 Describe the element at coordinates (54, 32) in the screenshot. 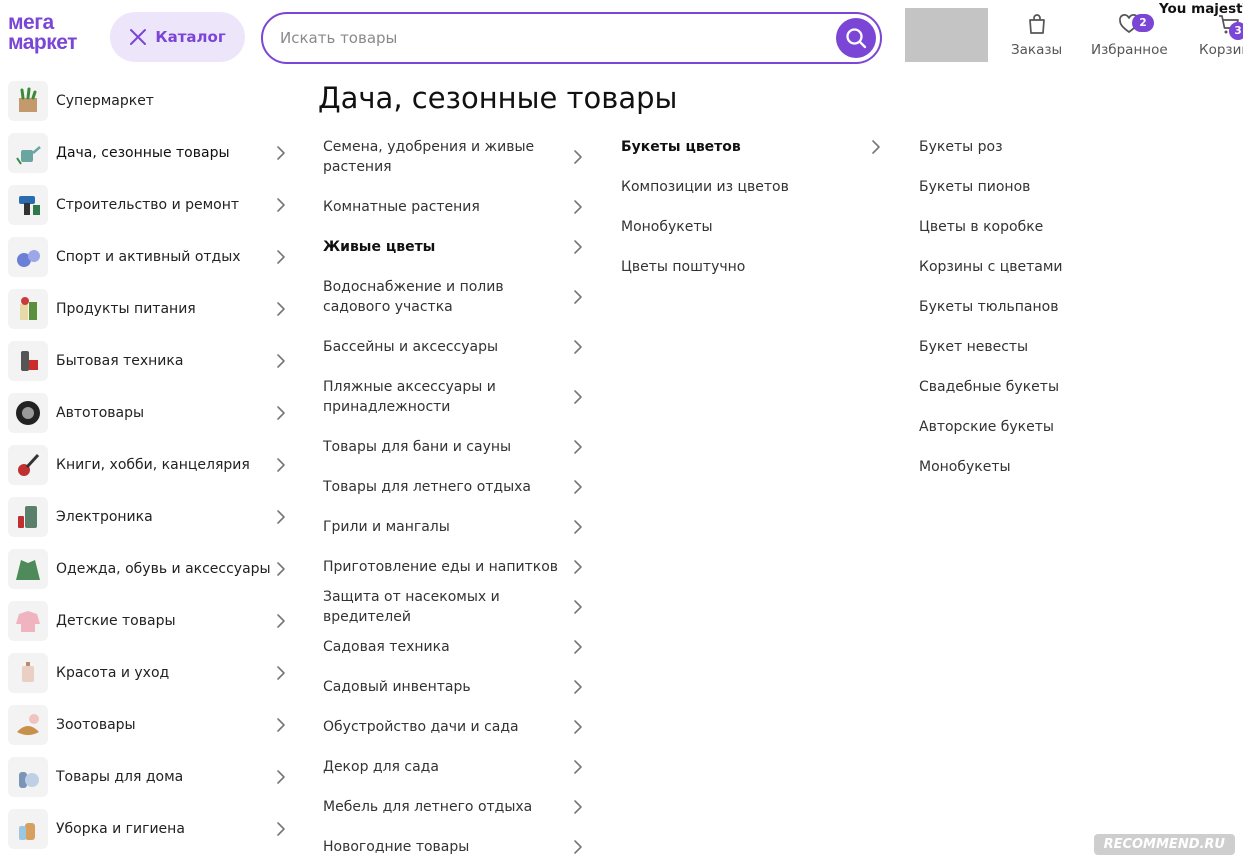

I see `megamarket-logo: мега маркет` at that location.